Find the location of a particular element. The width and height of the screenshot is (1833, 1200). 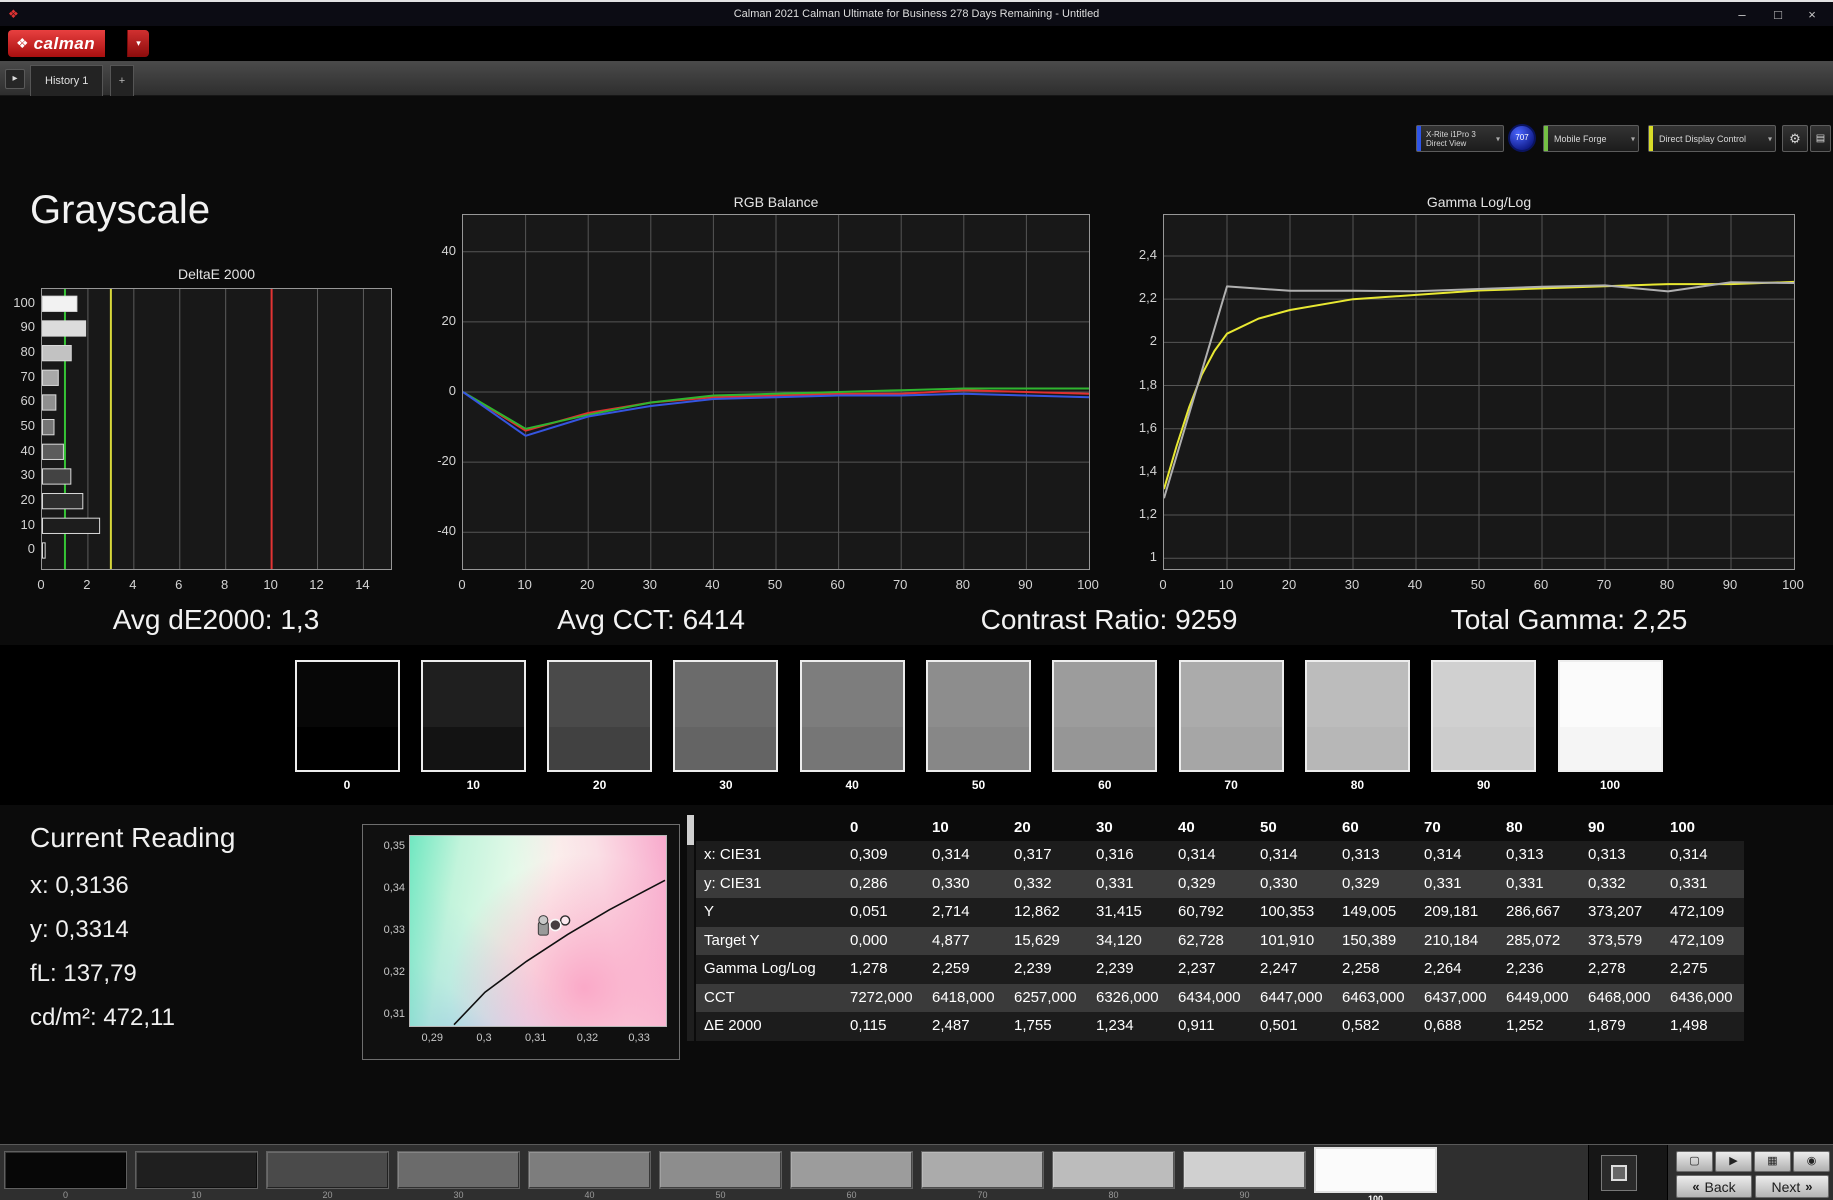

table-scrollbar-thumb is located at coordinates (690, 830).